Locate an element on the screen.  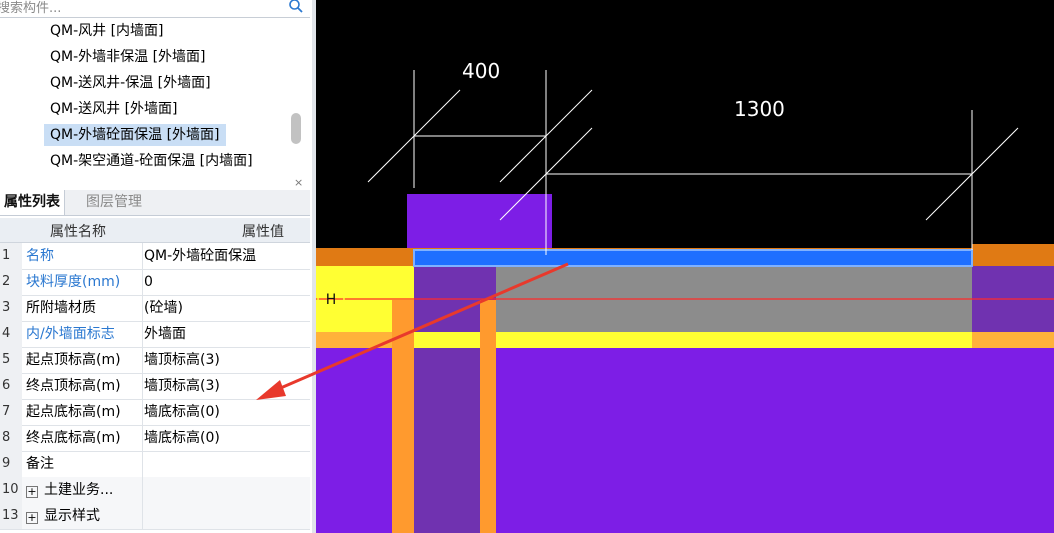
property-name: 起点顶标高(m) is located at coordinates (82, 360).